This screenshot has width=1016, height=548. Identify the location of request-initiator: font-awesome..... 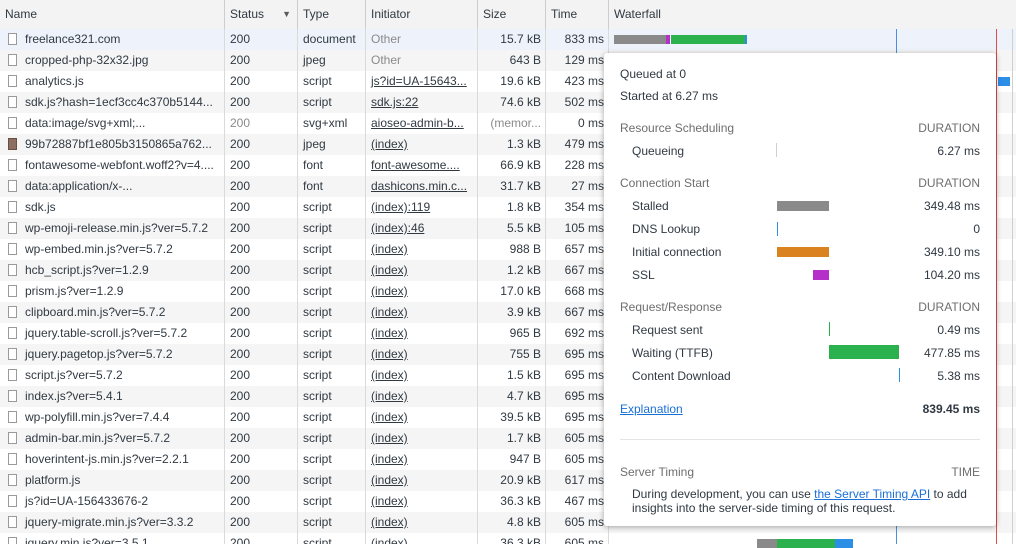
(422, 165).